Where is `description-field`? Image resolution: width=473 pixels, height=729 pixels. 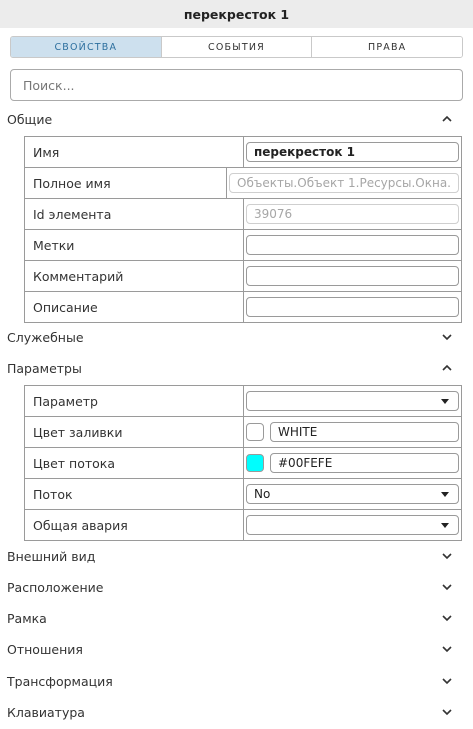 description-field is located at coordinates (352, 307).